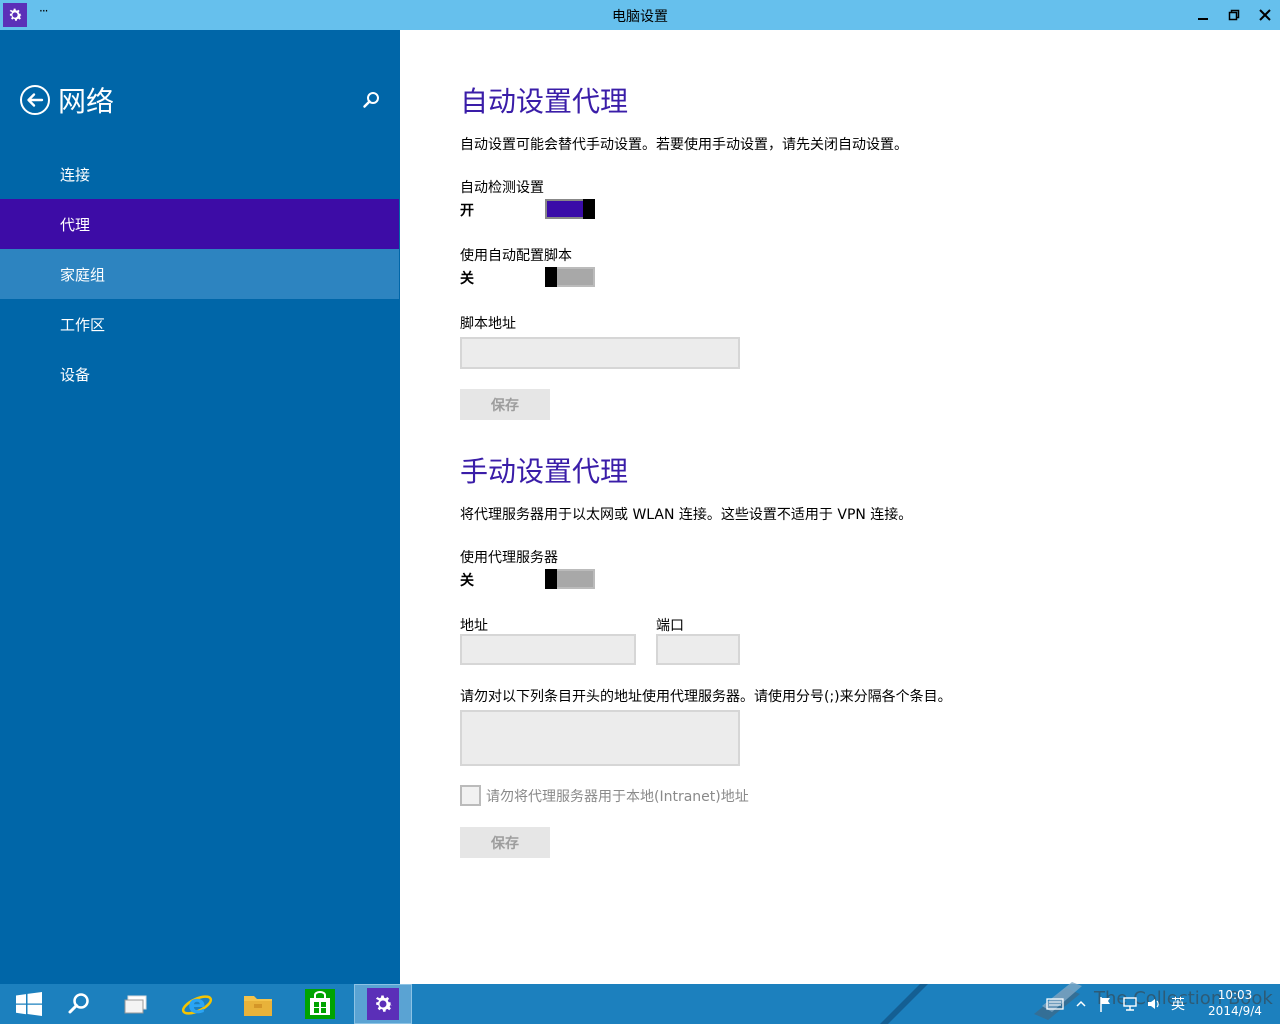  Describe the element at coordinates (75, 225) in the screenshot. I see `sidebar-item-label: 代理` at that location.